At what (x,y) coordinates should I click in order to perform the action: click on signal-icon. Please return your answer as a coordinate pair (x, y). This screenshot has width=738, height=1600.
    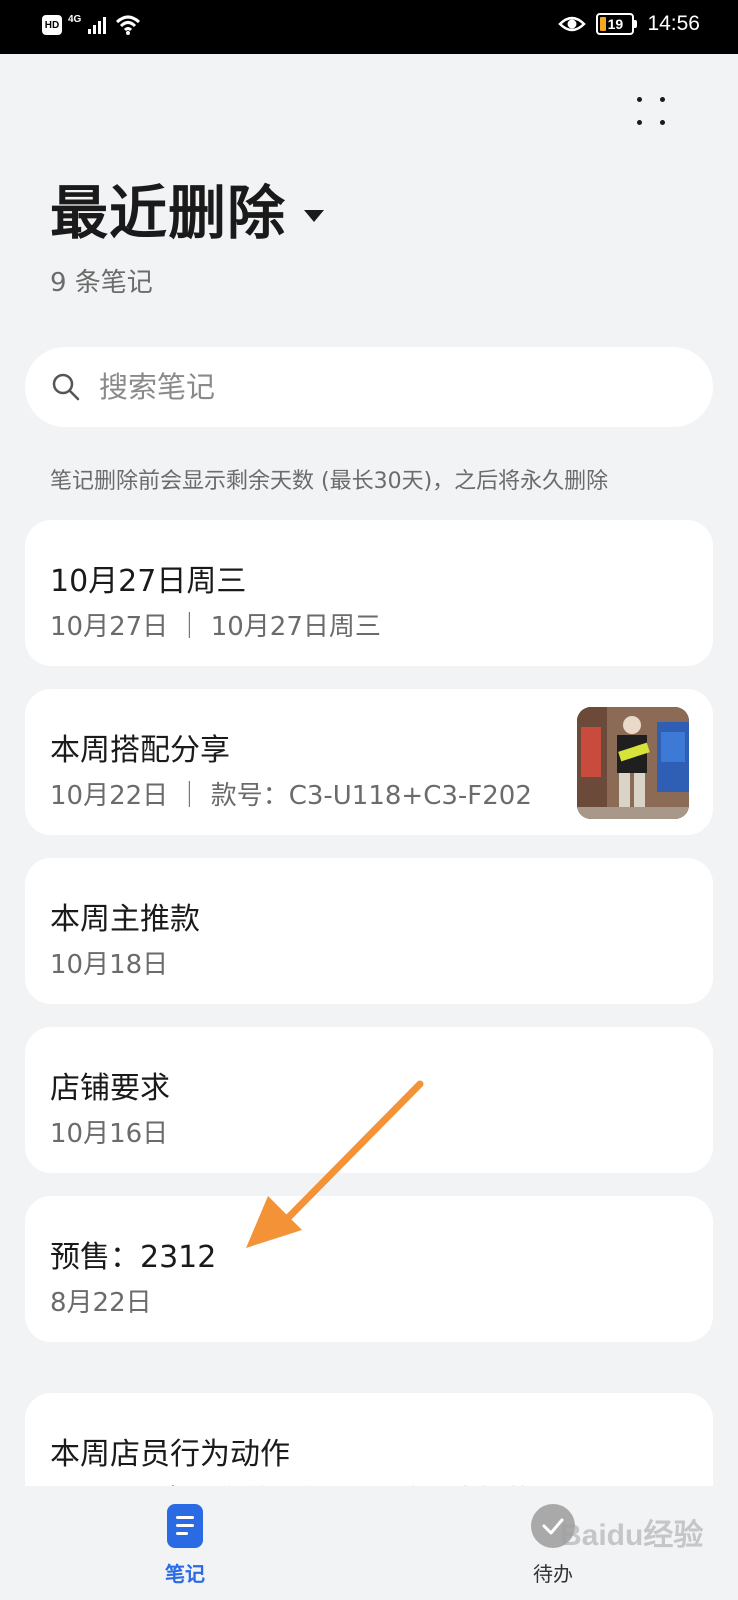
    Looking at the image, I should click on (97, 25).